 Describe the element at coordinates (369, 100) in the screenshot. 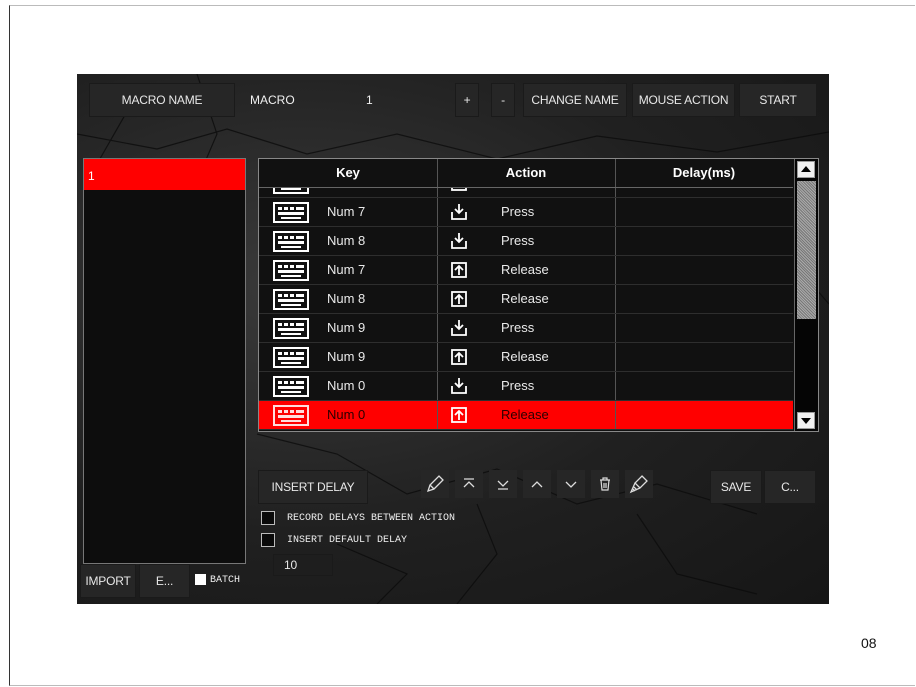

I see `macro-number: 1` at that location.